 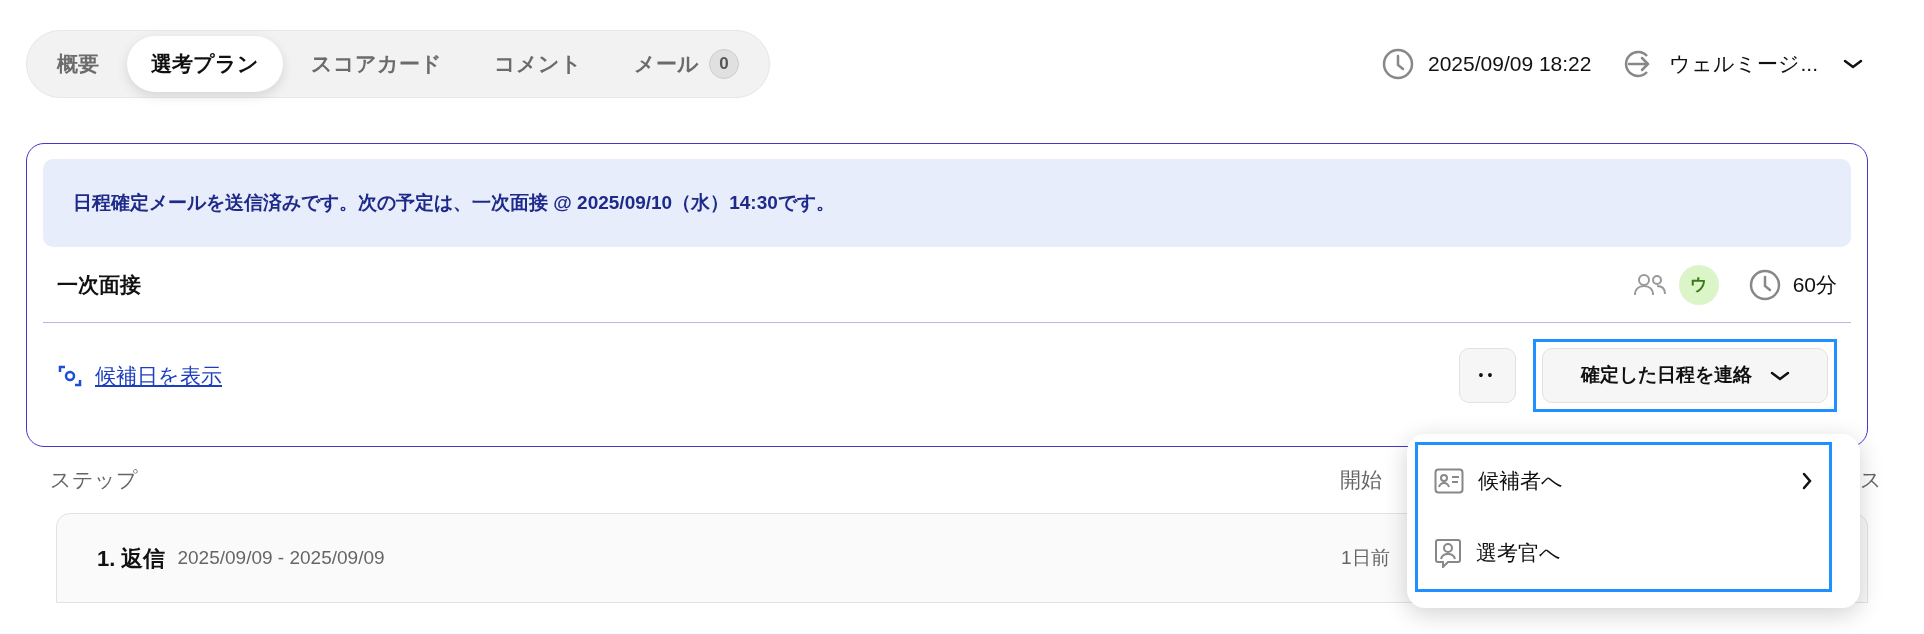 I want to click on user-speech-icon, so click(x=1448, y=553).